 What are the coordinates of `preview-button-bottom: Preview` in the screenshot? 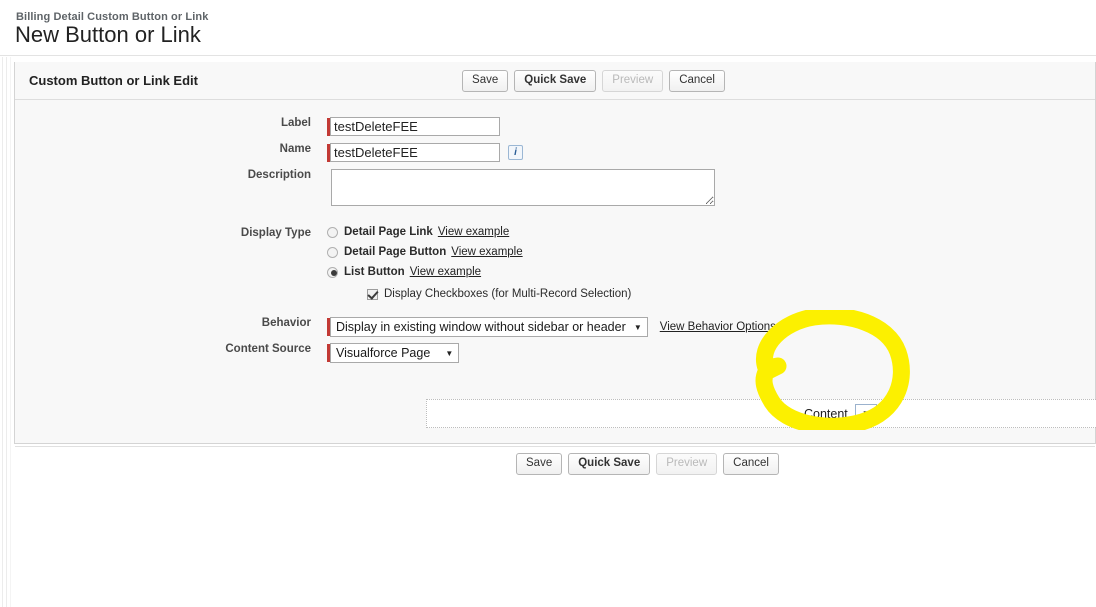 It's located at (687, 464).